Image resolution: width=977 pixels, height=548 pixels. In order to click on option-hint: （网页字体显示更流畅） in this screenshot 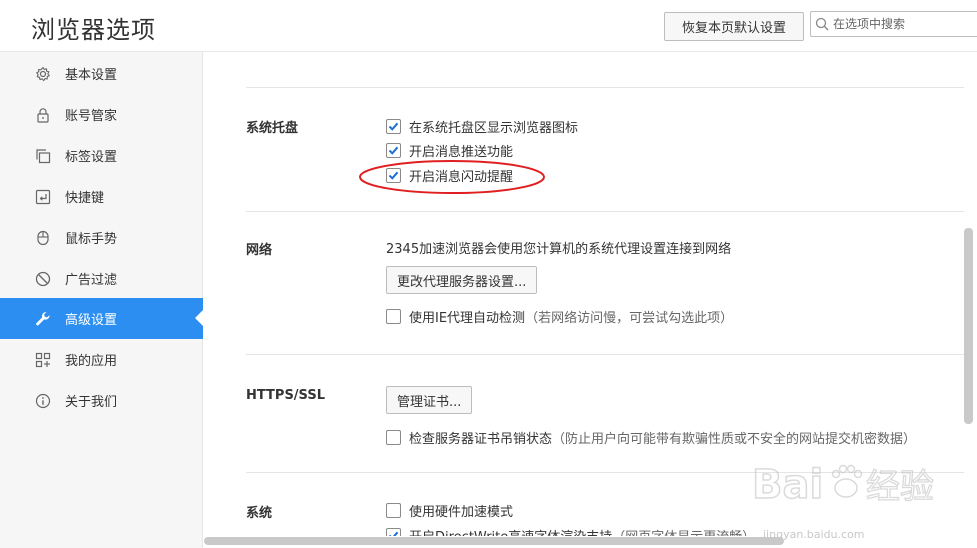, I will do `click(683, 531)`.